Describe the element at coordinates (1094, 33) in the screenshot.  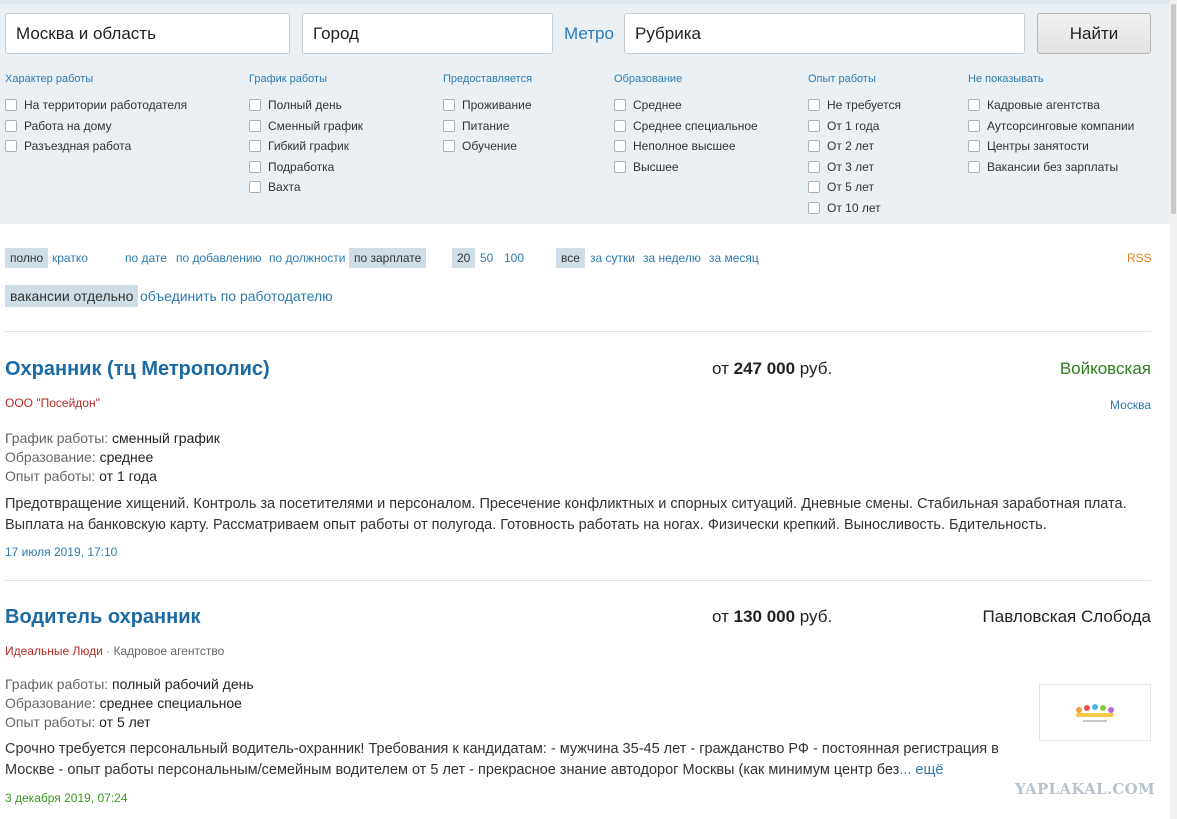
I see `find-button: Найти` at that location.